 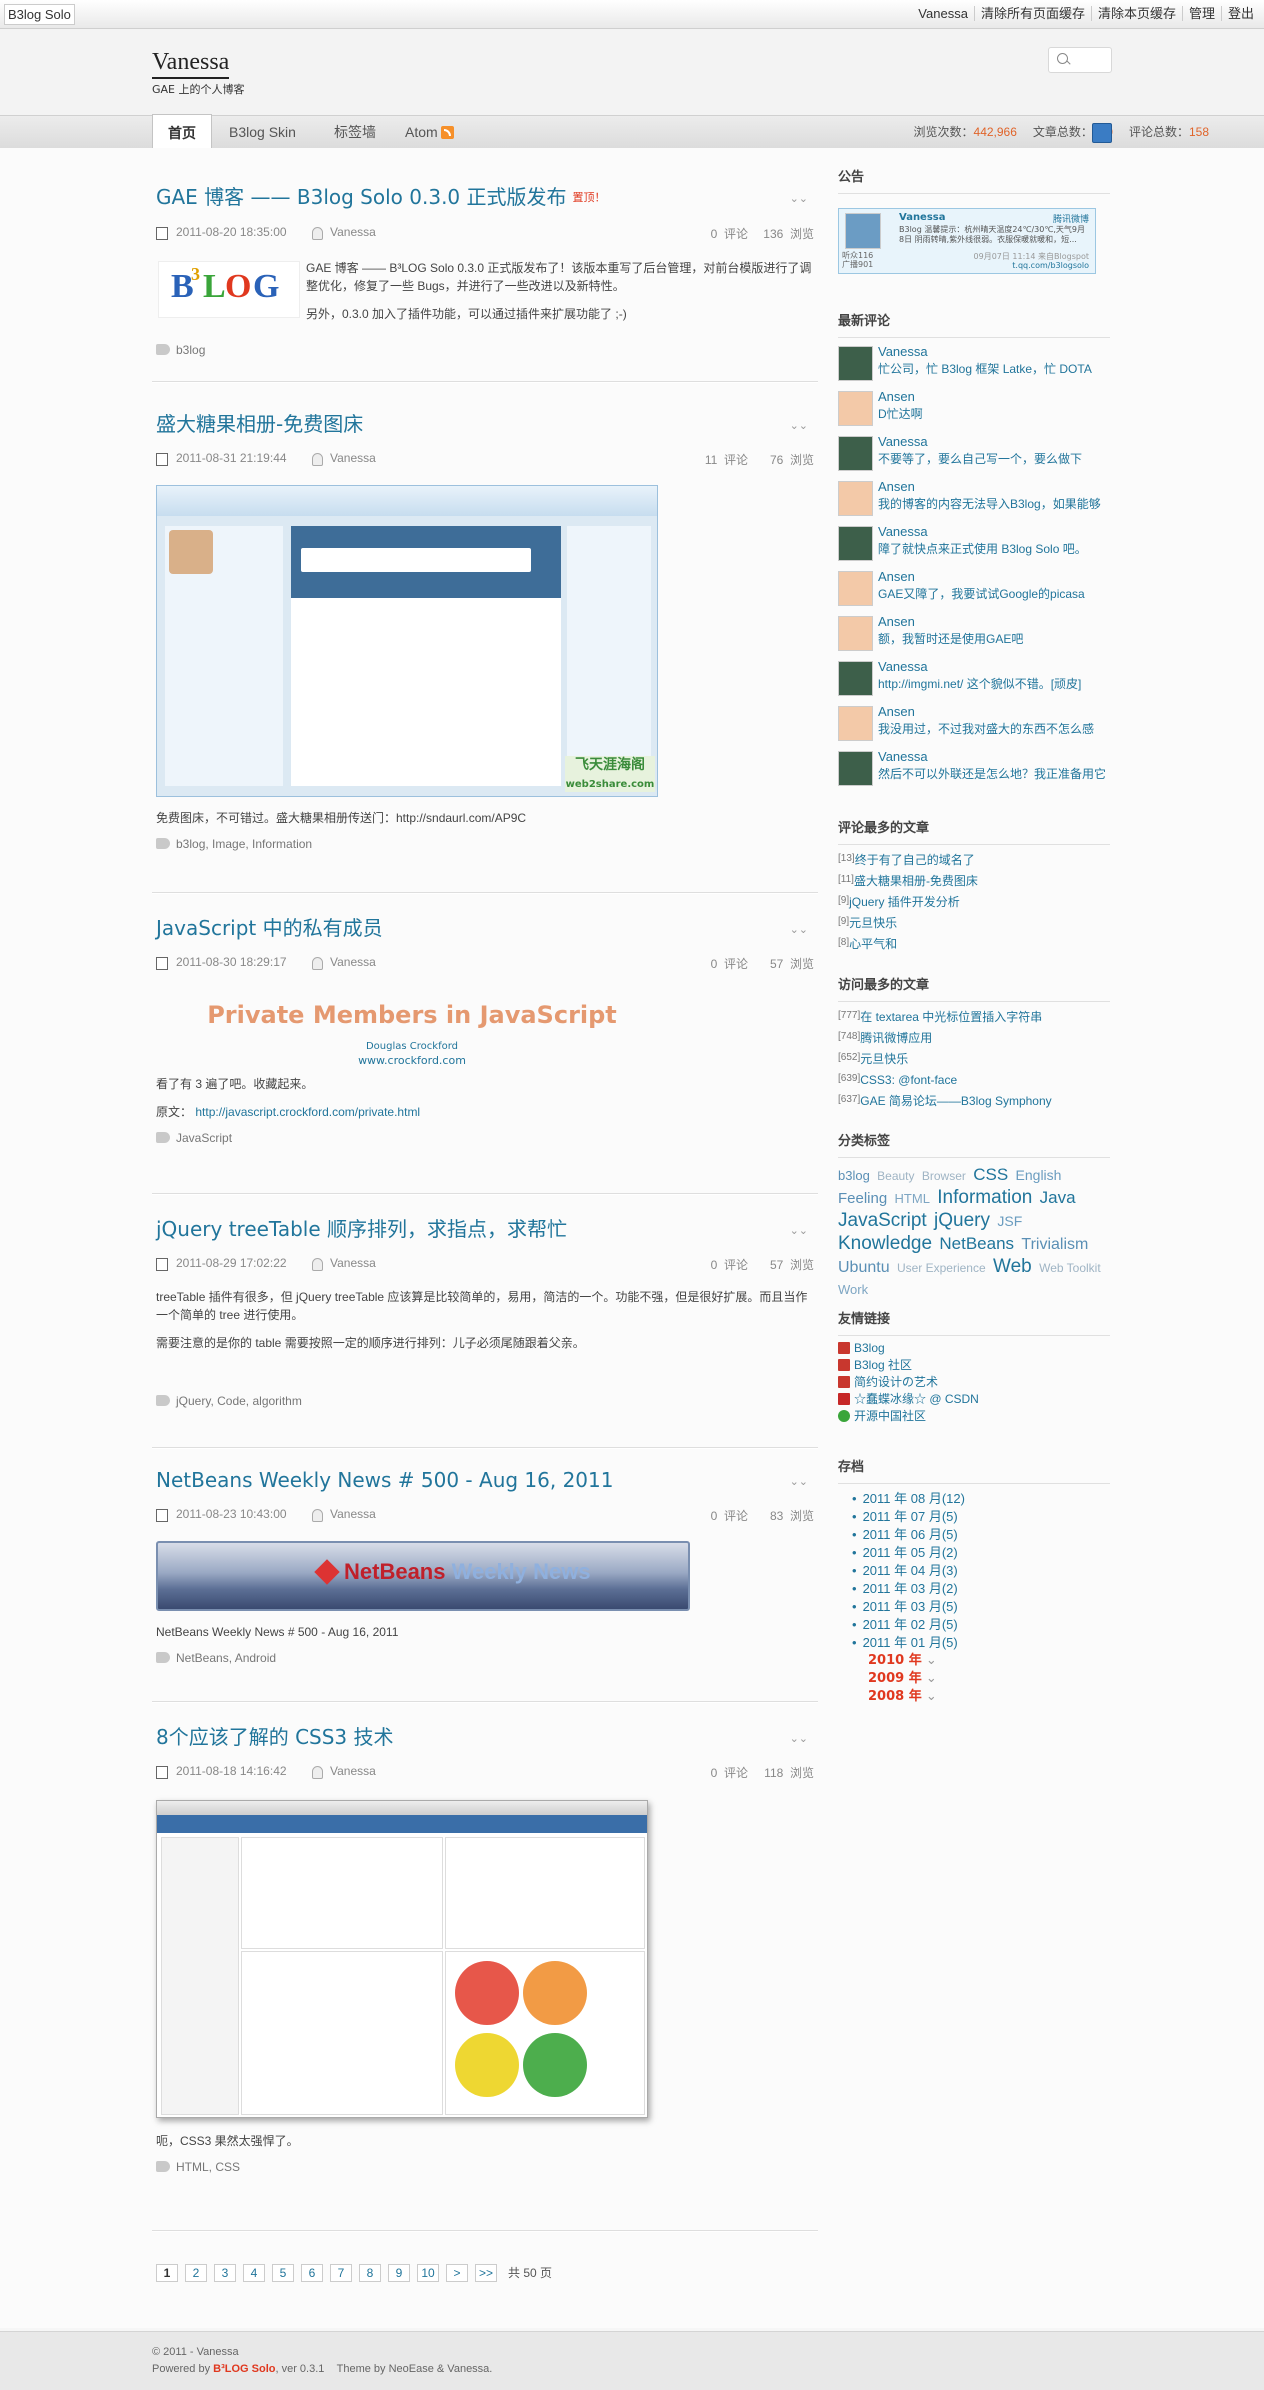 I want to click on article-link: 元旦快乐, so click(x=884, y=1059).